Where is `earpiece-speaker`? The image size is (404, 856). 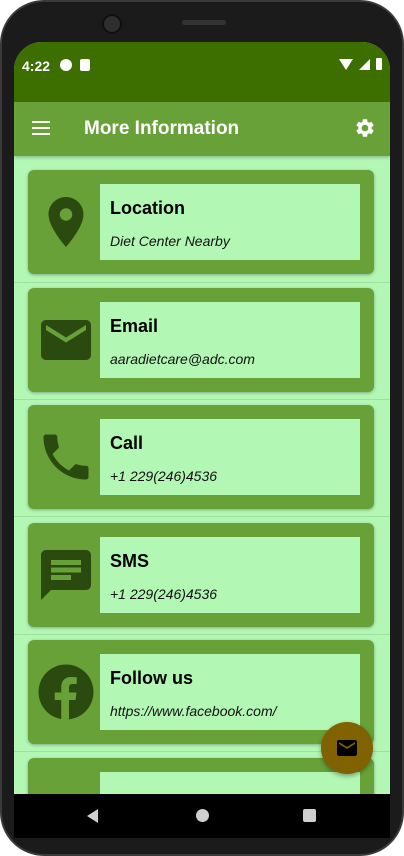
earpiece-speaker is located at coordinates (204, 22).